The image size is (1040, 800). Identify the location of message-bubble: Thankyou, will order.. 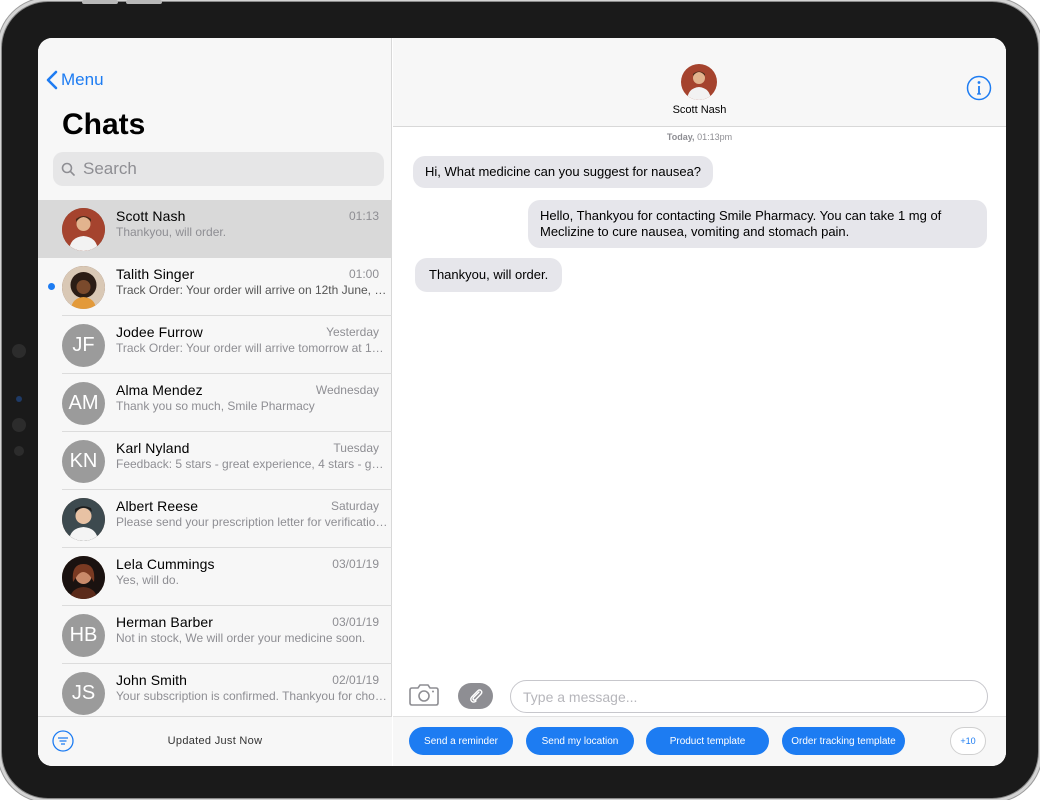
(489, 275).